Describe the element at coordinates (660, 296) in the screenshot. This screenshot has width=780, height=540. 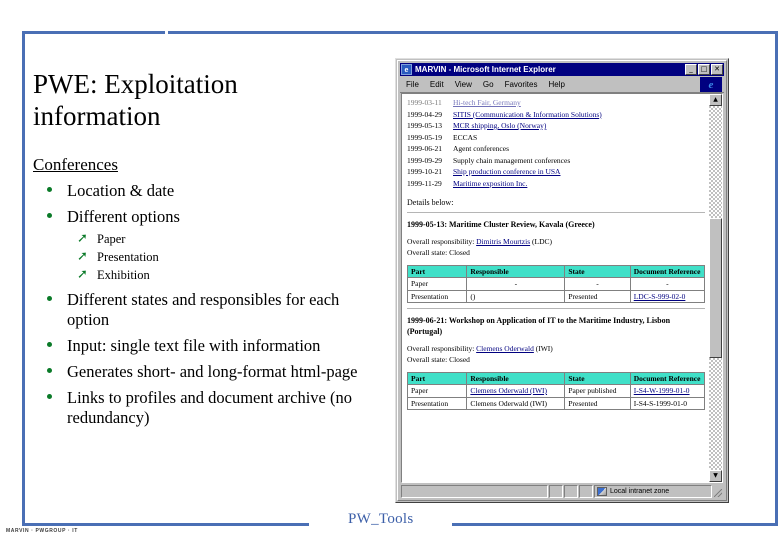
I see `document-reference-link: LDC-S-999-02-0` at that location.